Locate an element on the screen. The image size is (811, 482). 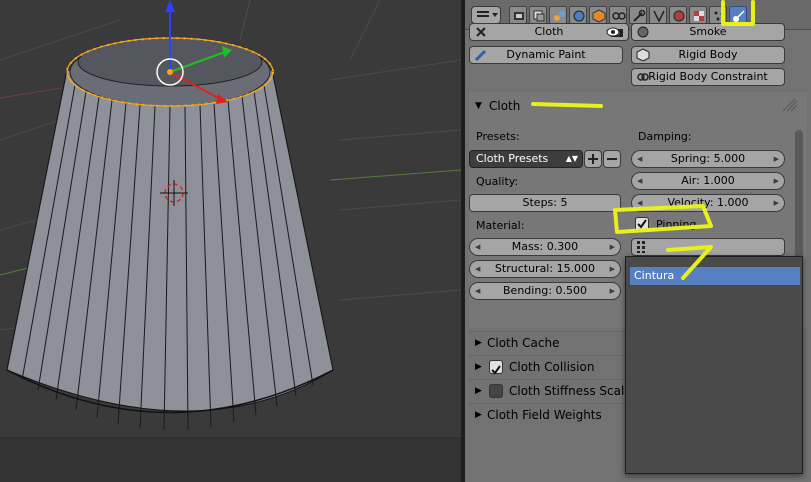
particles-tab is located at coordinates (718, 15).